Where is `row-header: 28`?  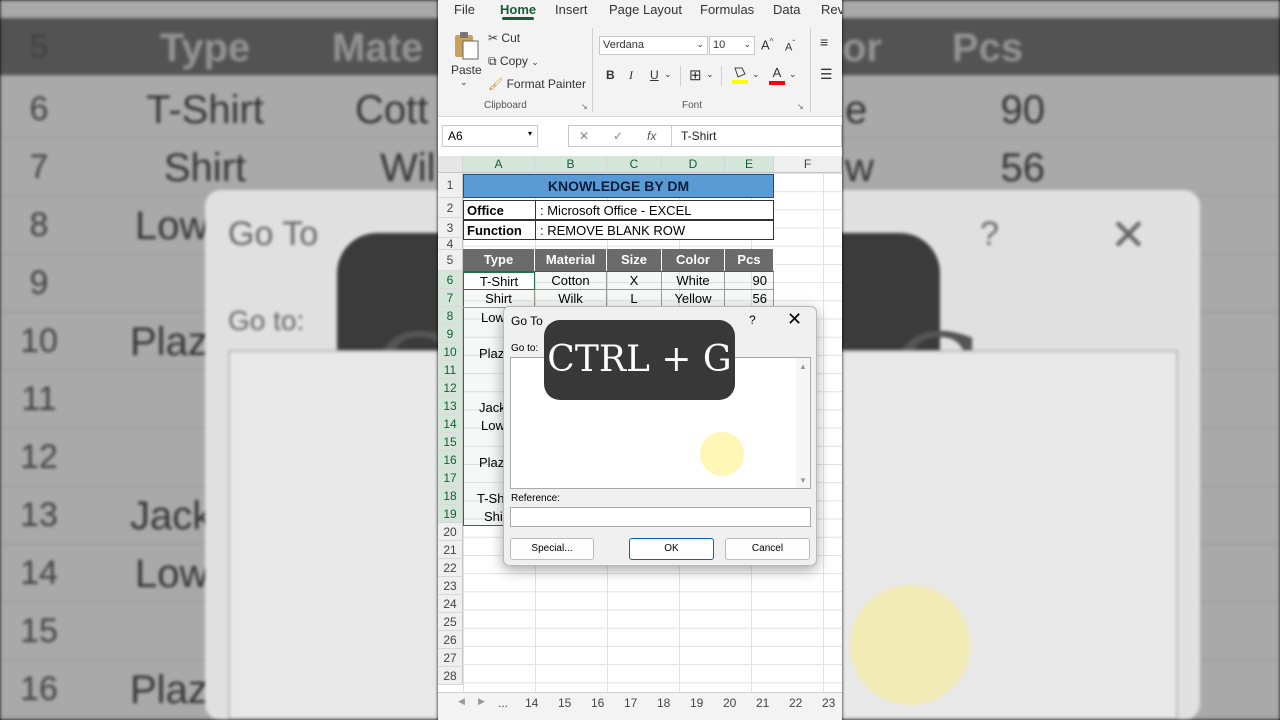 row-header: 28 is located at coordinates (450, 676).